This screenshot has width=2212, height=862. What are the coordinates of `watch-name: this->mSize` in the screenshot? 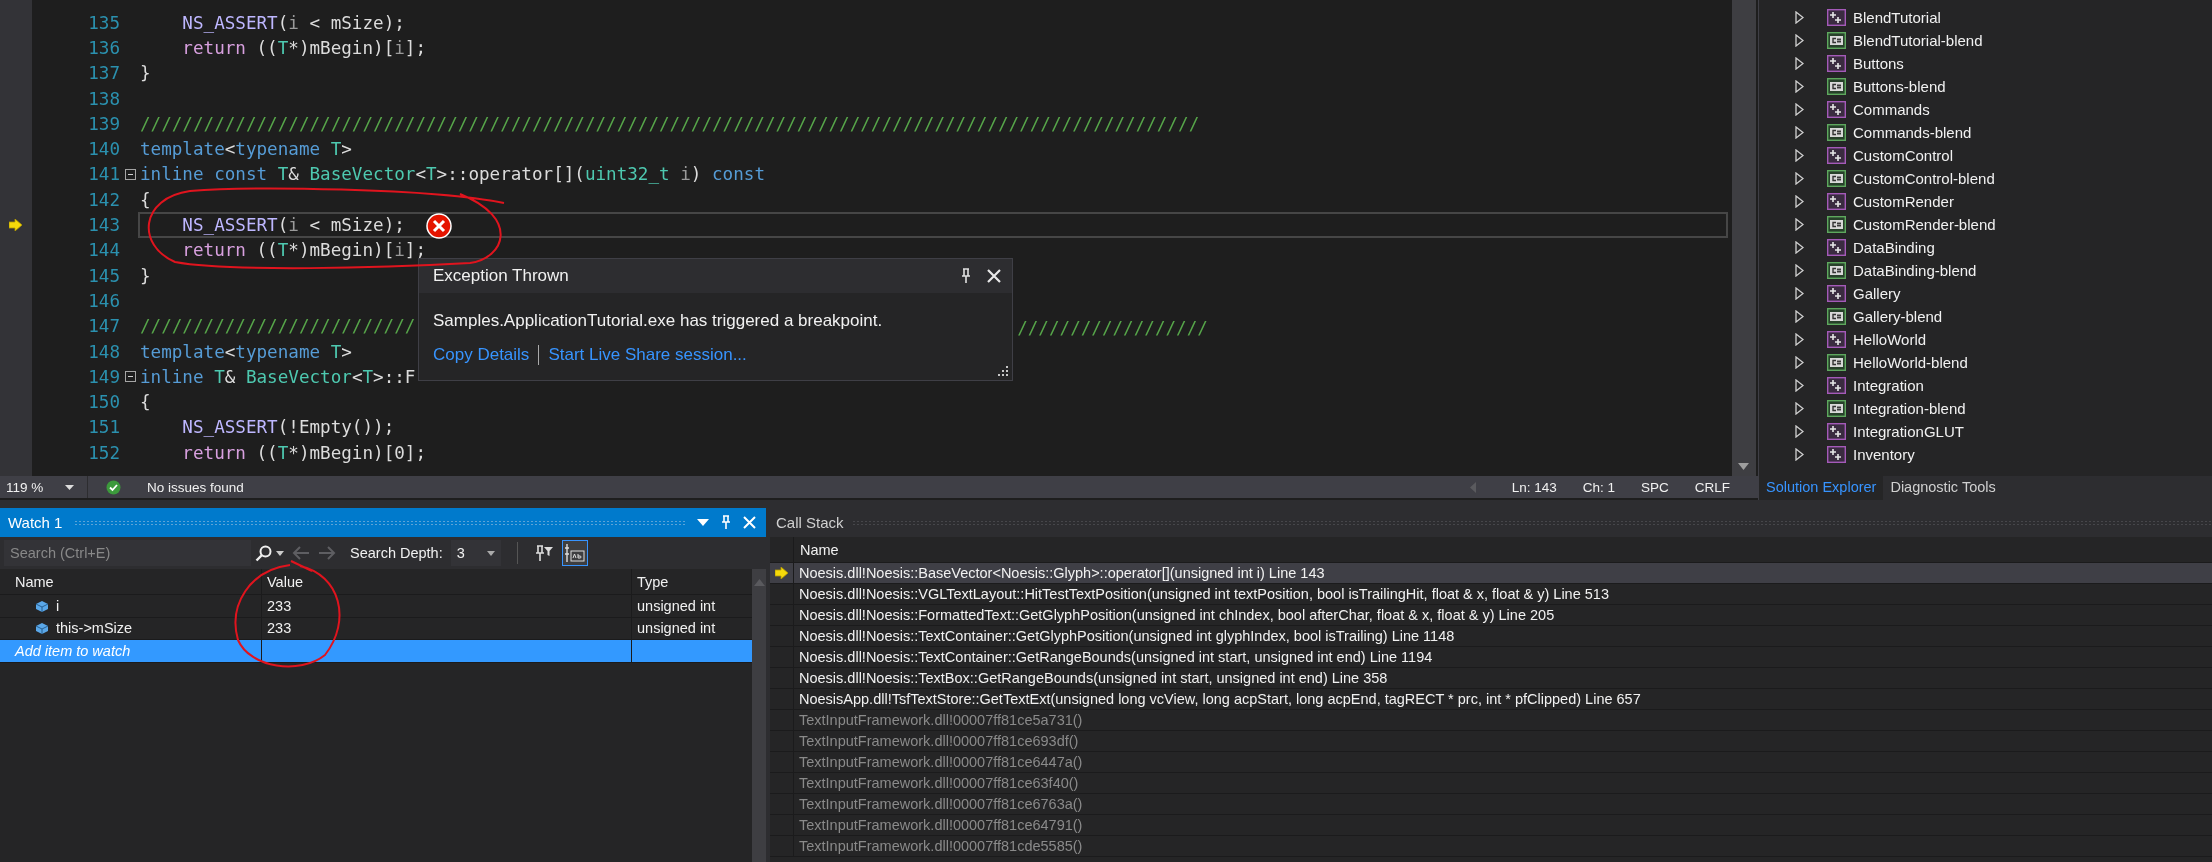 It's located at (94, 628).